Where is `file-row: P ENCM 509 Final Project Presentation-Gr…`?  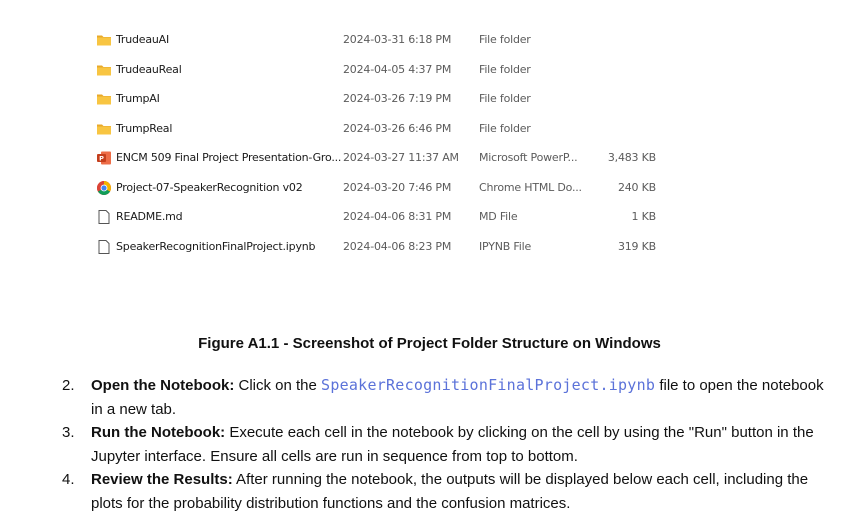 file-row: P ENCM 509 Final Project Presentation-Gr… is located at coordinates (429, 158).